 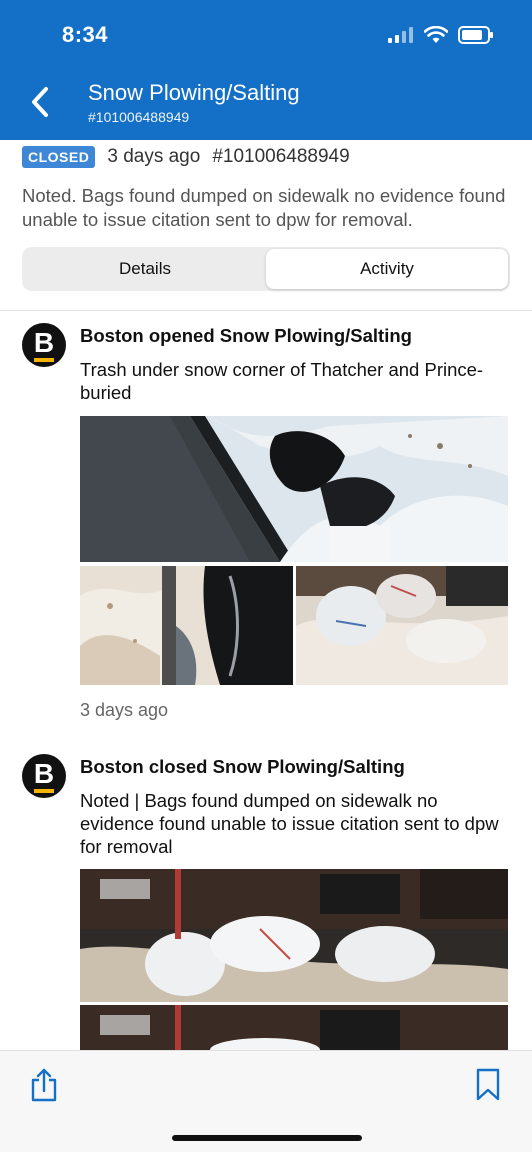 I want to click on app-header: 8:34 Snow Plowing/Salting #101006488949, so click(x=266, y=70).